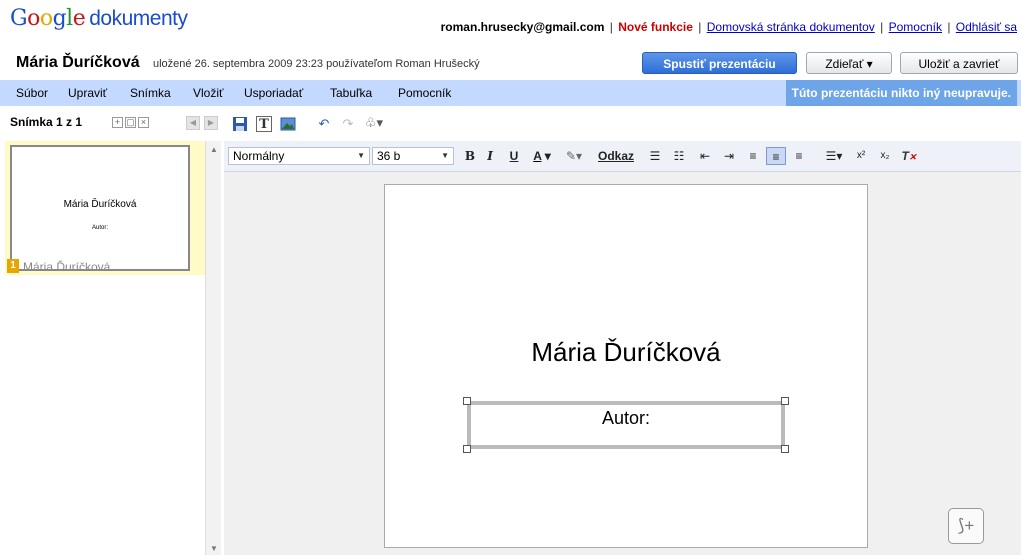 This screenshot has width=1021, height=555. Describe the element at coordinates (138, 18) in the screenshot. I see `logo-product-name: dokumenty` at that location.